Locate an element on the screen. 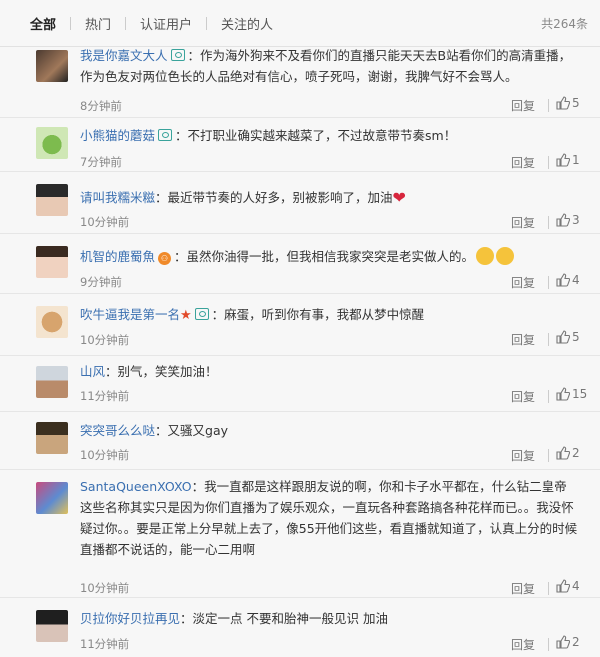  comment-body: ：不打职业确实越来越菜了，不过故意带节奏sm！ is located at coordinates (316, 135).